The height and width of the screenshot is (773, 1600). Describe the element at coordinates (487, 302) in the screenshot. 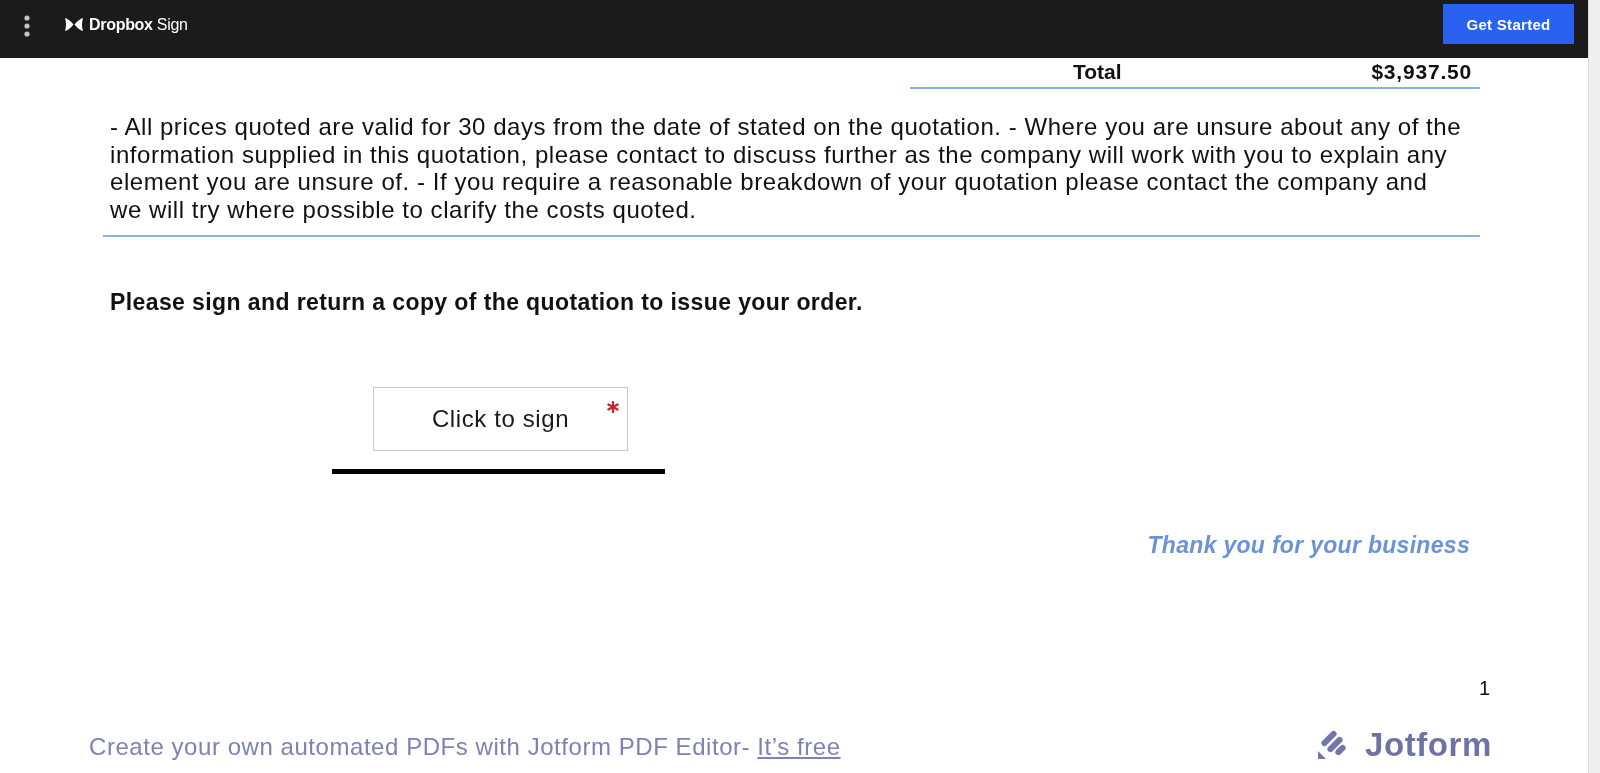

I see `sign-instruction: Please sign and return a copy of the quotation to issue your order.` at that location.